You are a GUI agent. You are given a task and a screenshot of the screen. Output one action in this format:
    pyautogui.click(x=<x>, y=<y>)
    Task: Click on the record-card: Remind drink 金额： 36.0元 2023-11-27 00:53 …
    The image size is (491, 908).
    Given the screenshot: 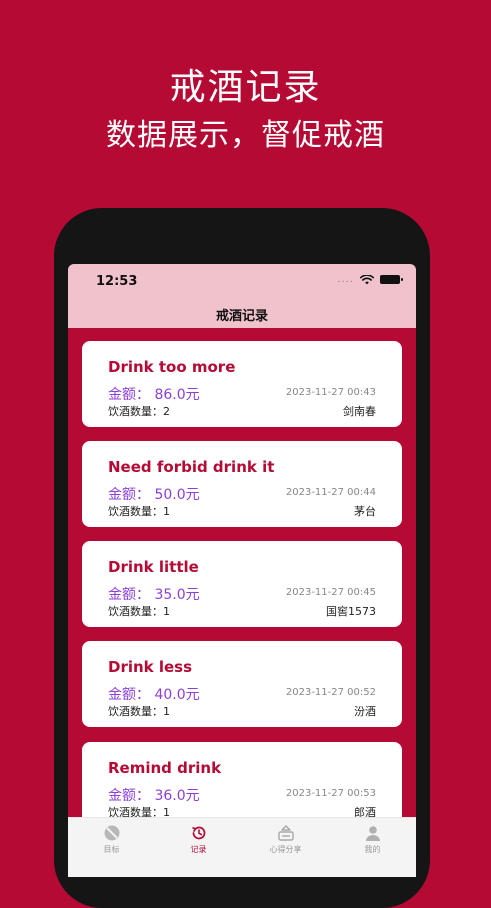 What is the action you would take?
    pyautogui.click(x=242, y=785)
    